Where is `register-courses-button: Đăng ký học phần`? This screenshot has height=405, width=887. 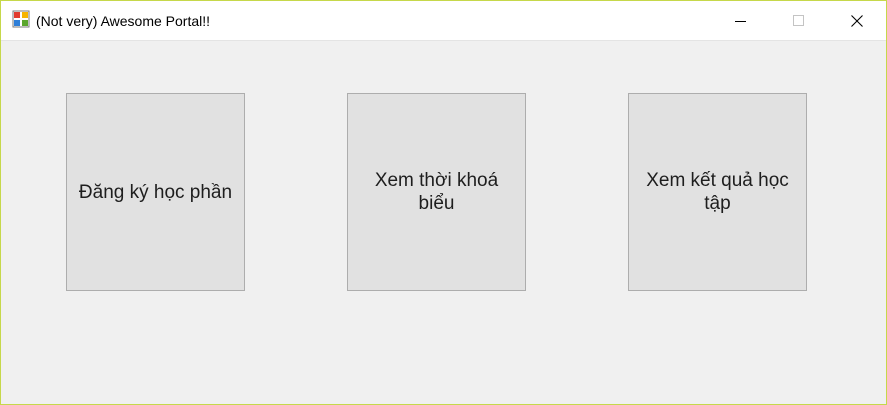
register-courses-button: Đăng ký học phần is located at coordinates (155, 192).